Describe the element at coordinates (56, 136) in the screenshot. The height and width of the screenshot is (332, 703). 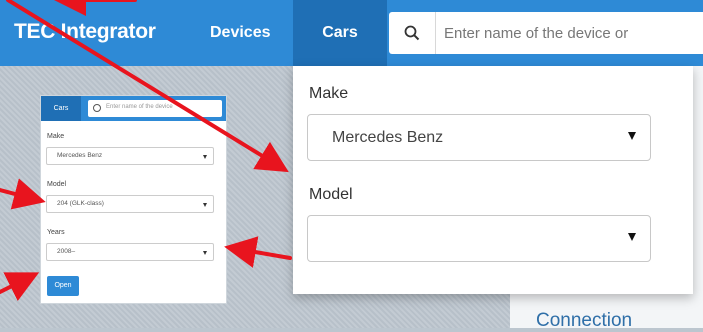
I see `inset-make-label: Make` at that location.